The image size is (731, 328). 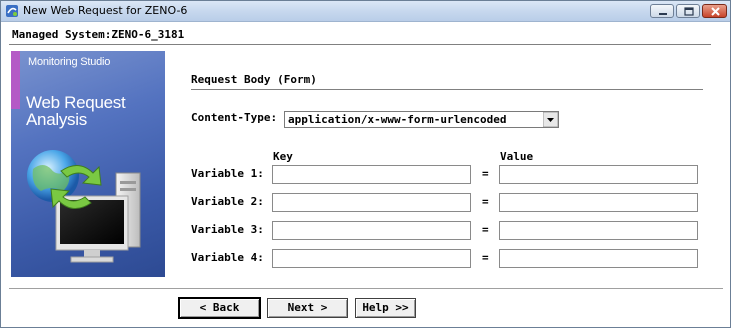 What do you see at coordinates (84, 206) in the screenshot?
I see `network-computer-illustration` at bounding box center [84, 206].